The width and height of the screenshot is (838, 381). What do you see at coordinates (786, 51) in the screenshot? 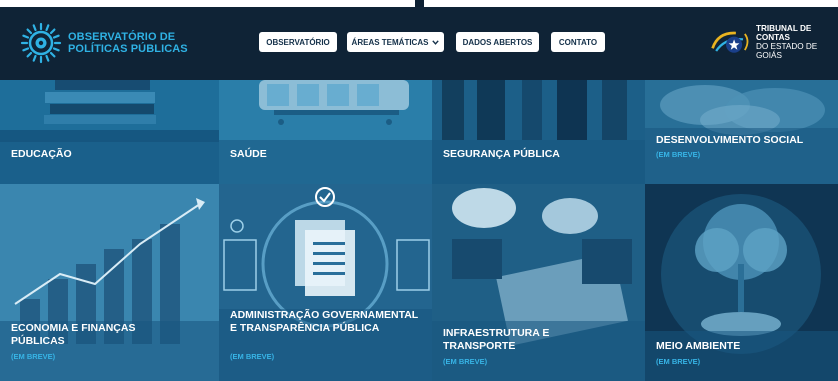
I see `tce-line-2: DO ESTADO DE GOIÁS` at bounding box center [786, 51].